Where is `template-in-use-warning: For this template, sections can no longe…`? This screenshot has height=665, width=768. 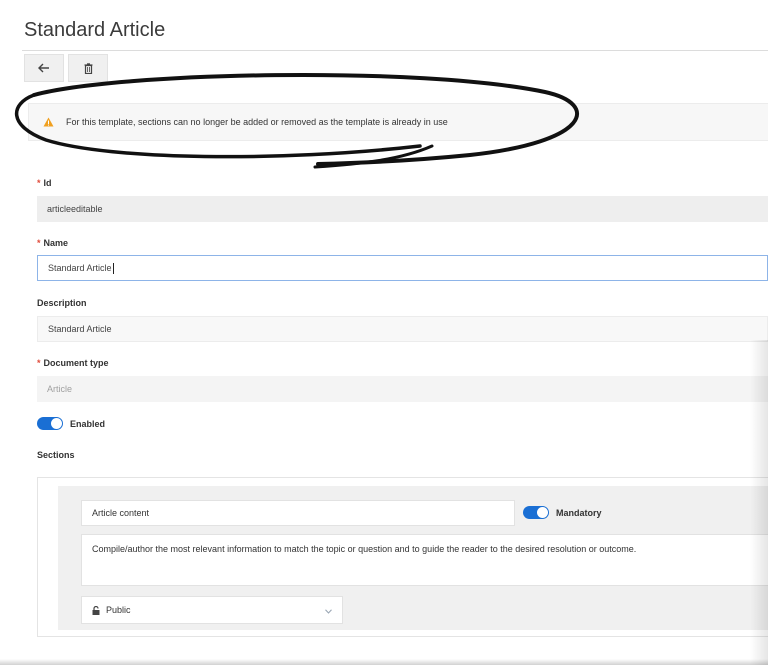
template-in-use-warning: For this template, sections can no longe… is located at coordinates (398, 122).